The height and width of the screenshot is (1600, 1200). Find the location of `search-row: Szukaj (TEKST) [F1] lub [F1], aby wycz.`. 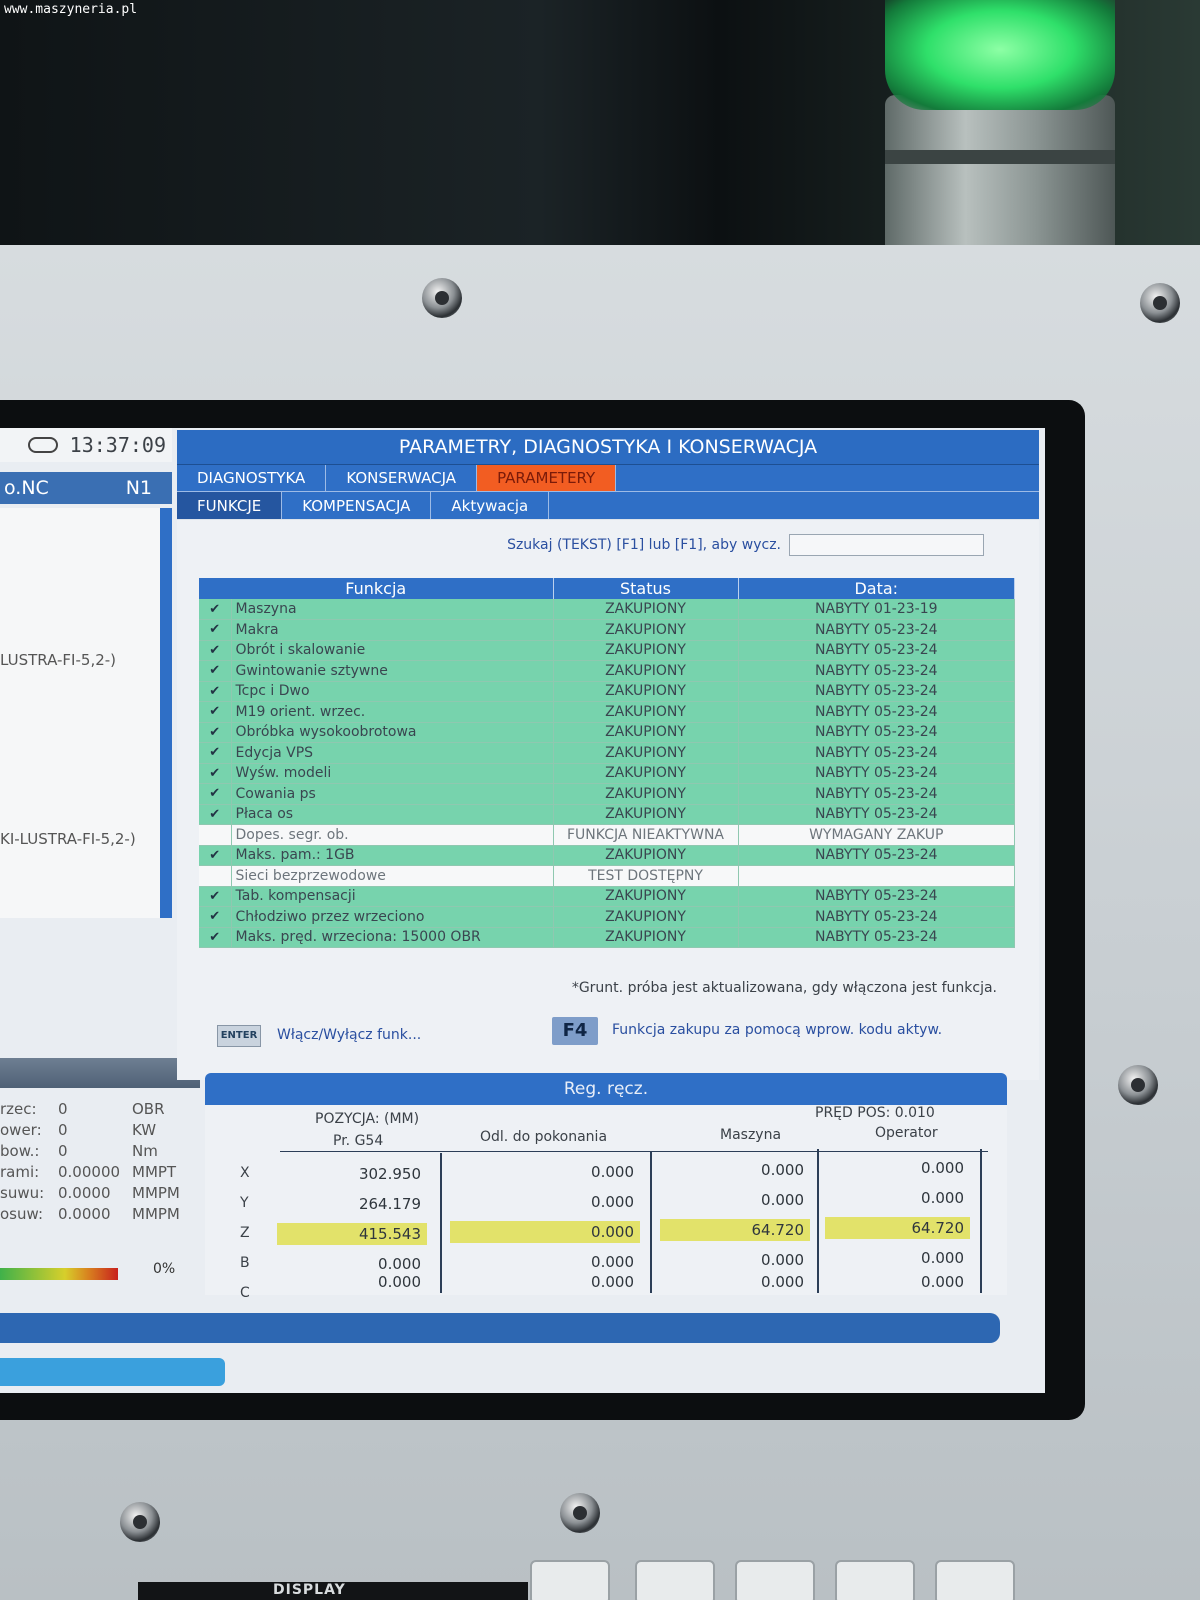

search-row: Szukaj (TEKST) [F1] lub [F1], aby wycz. is located at coordinates (745, 545).